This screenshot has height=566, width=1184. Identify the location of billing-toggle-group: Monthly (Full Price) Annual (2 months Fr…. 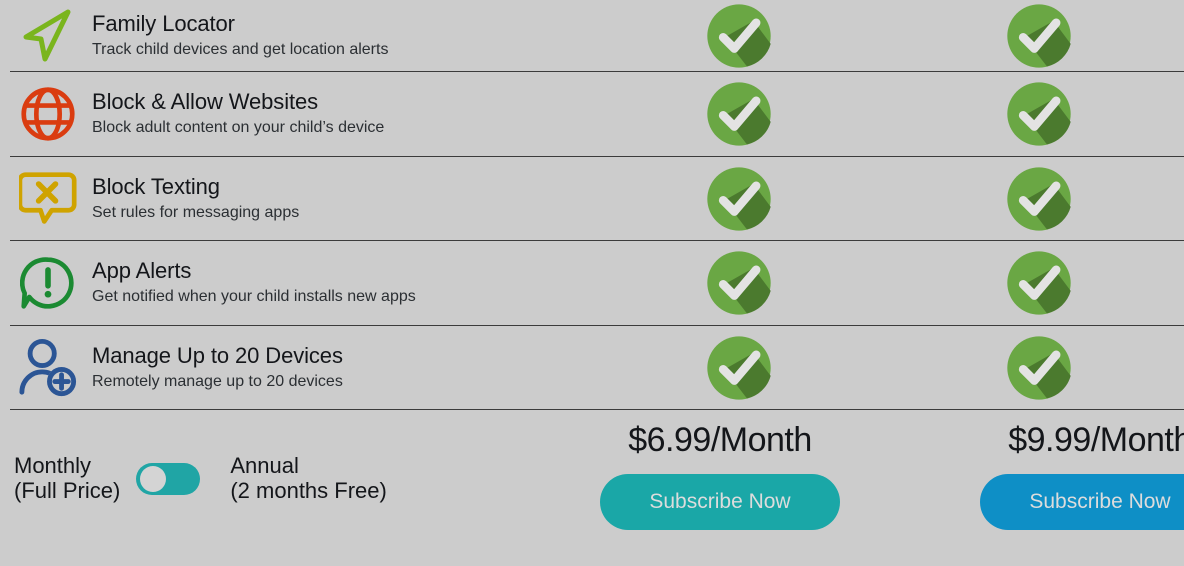
(300, 456).